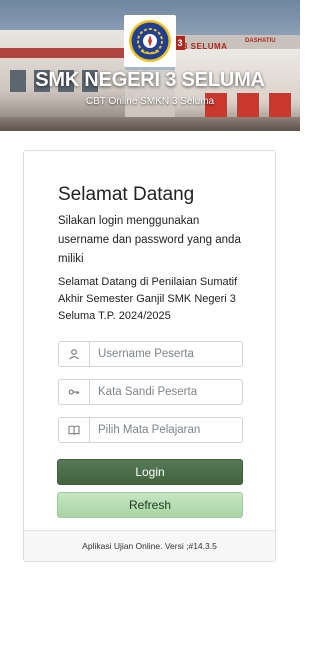  Describe the element at coordinates (149, 545) in the screenshot. I see `app-version-footer: Aplikasi Ujian Online. Versi ;#14.3.5` at that location.